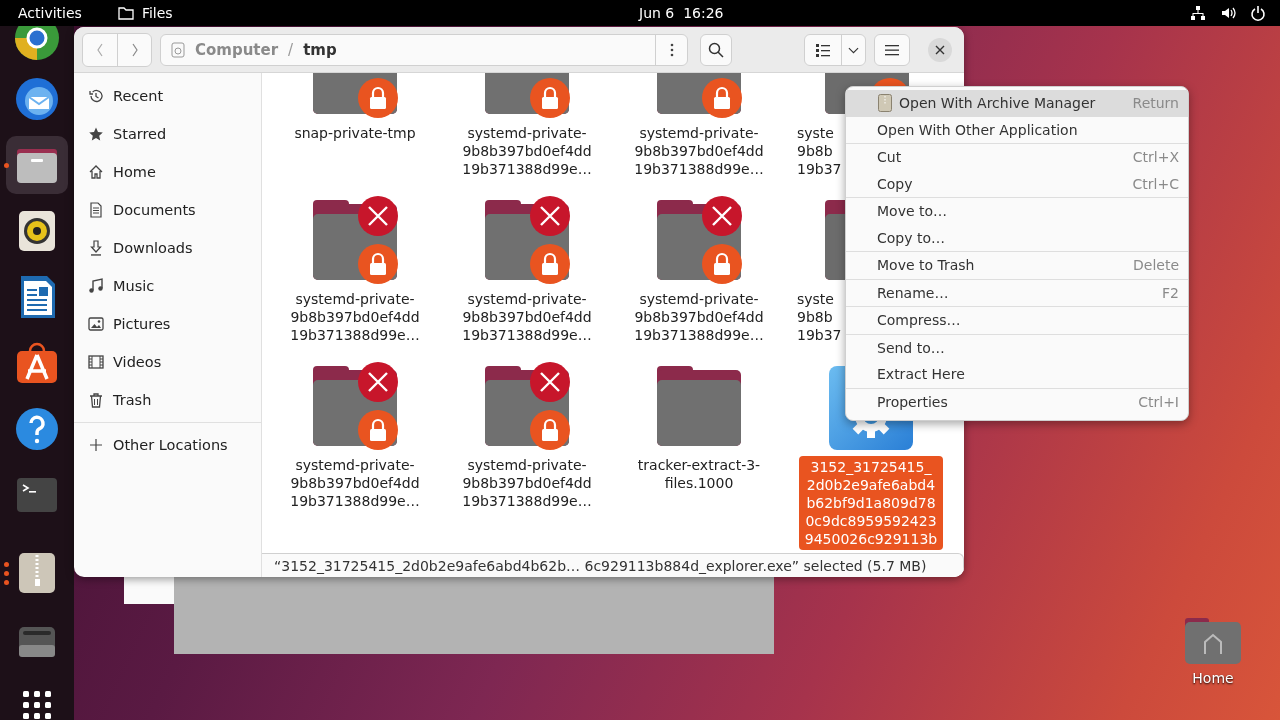 The image size is (1280, 720). I want to click on picture-icon, so click(96, 324).